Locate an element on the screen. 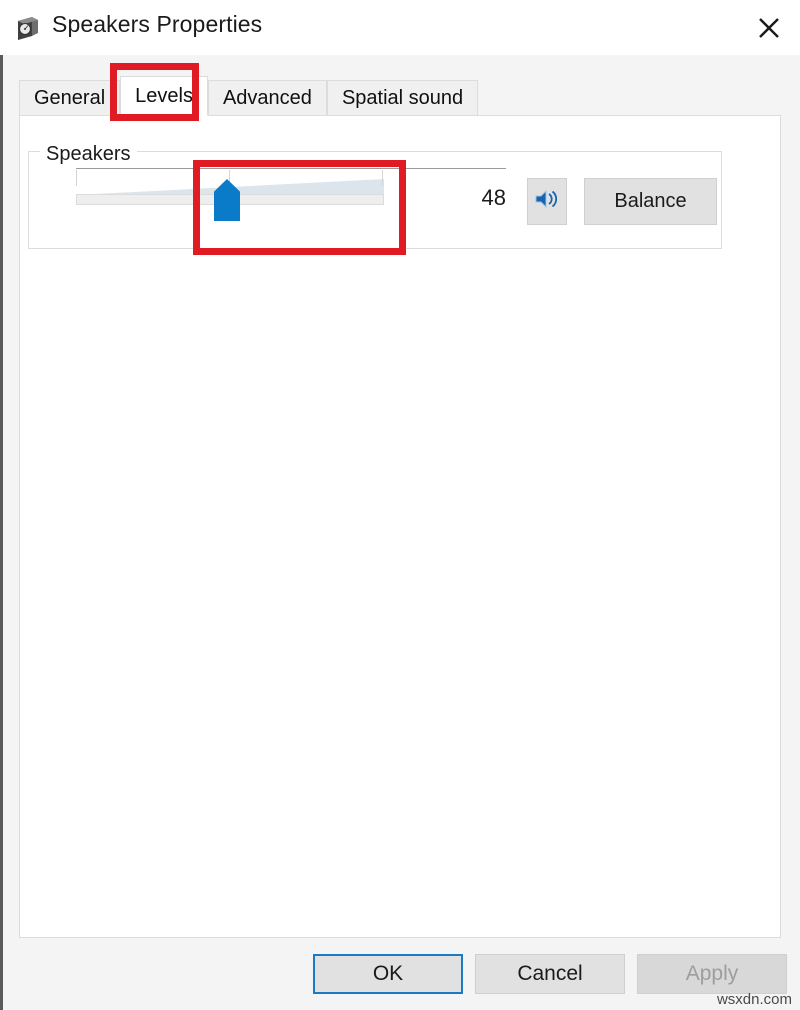 Image resolution: width=800 pixels, height=1010 pixels. slider-tick-max is located at coordinates (382, 178).